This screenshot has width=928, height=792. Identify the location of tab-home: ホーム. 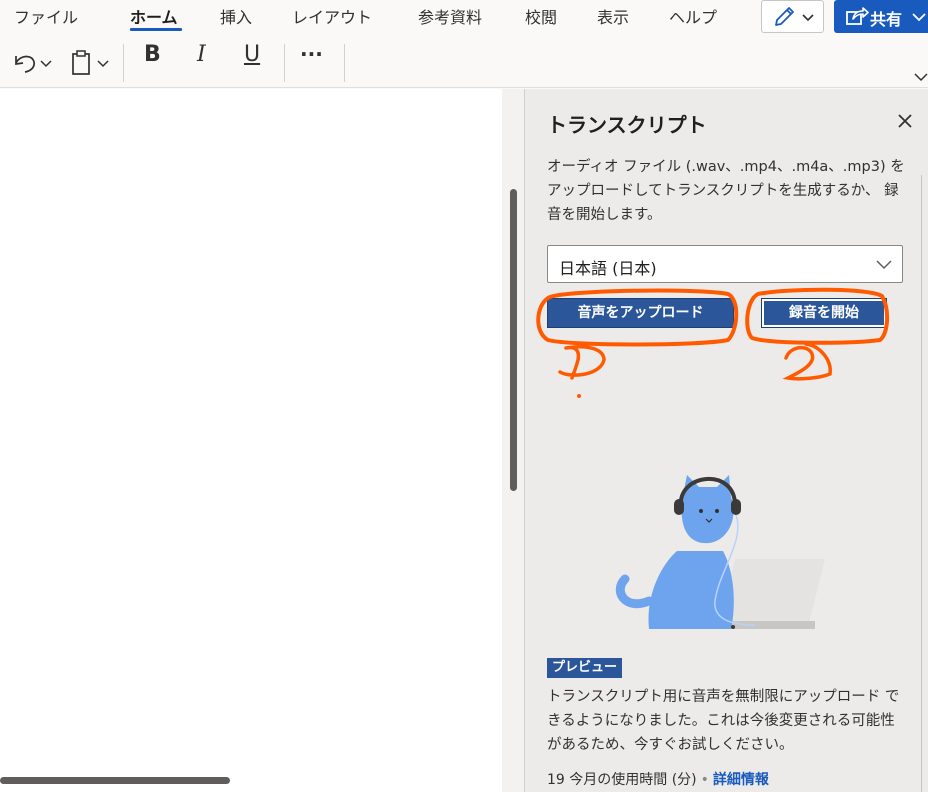
(154, 16).